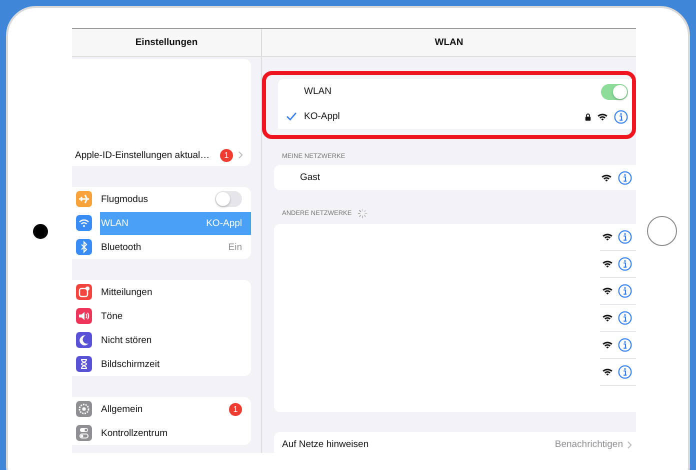 Image resolution: width=696 pixels, height=470 pixels. I want to click on settings-item: Bluetooth Ein, so click(161, 247).